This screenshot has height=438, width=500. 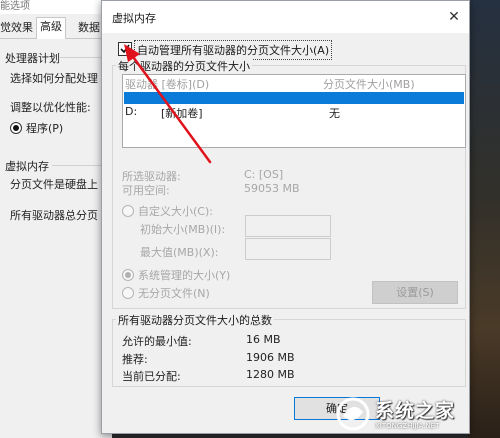 What do you see at coordinates (174, 293) in the screenshot?
I see `no-paging-label: 无分页文件(N)` at bounding box center [174, 293].